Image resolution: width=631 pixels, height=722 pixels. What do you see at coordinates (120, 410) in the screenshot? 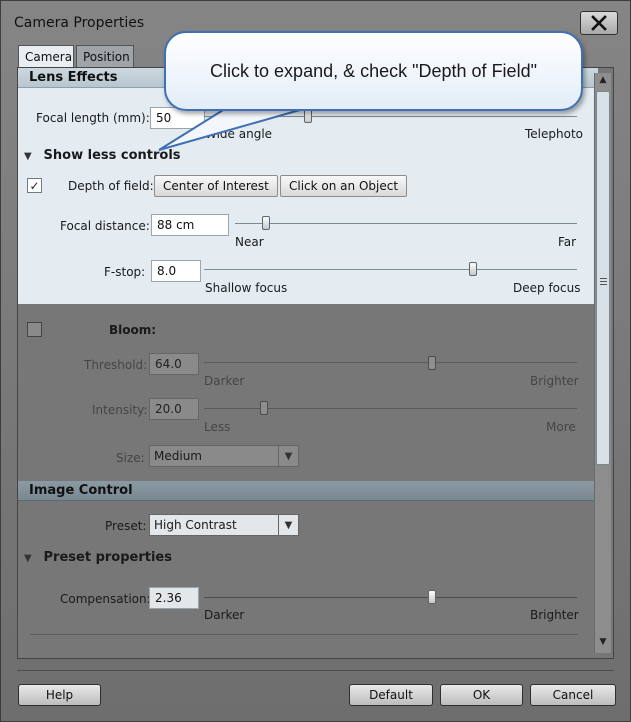
I see `intensity-label: Intensity:` at bounding box center [120, 410].